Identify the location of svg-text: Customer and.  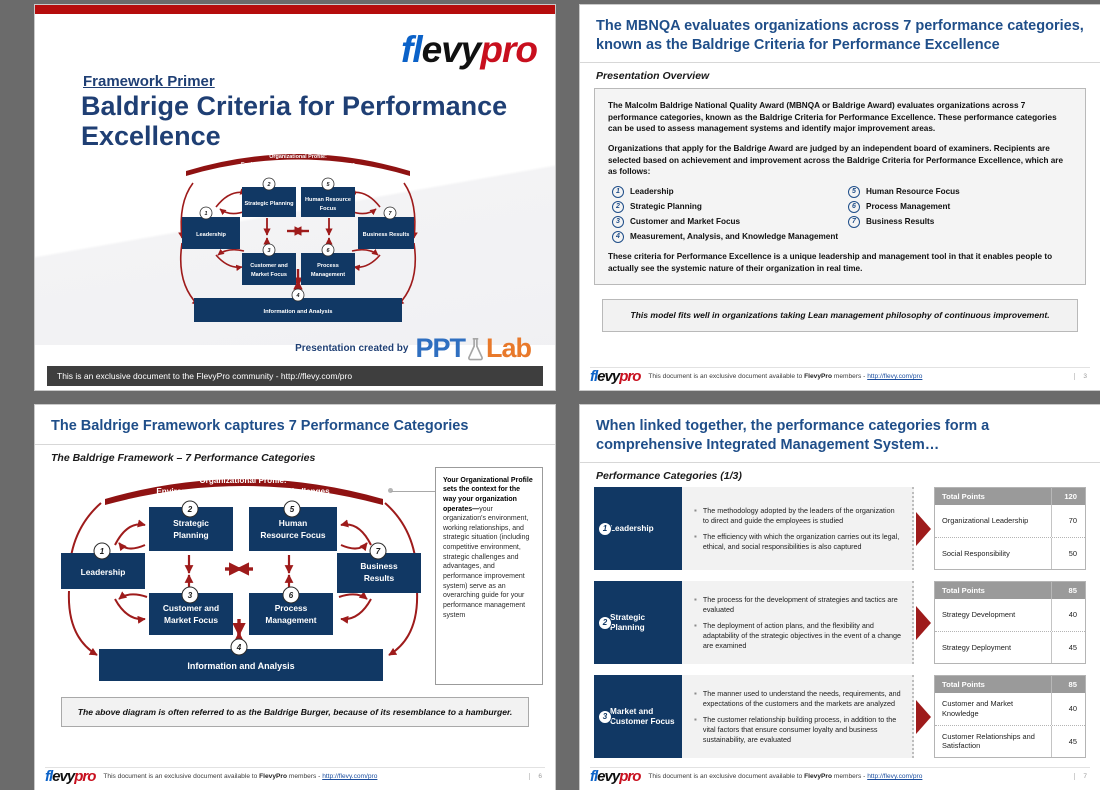
(269, 266).